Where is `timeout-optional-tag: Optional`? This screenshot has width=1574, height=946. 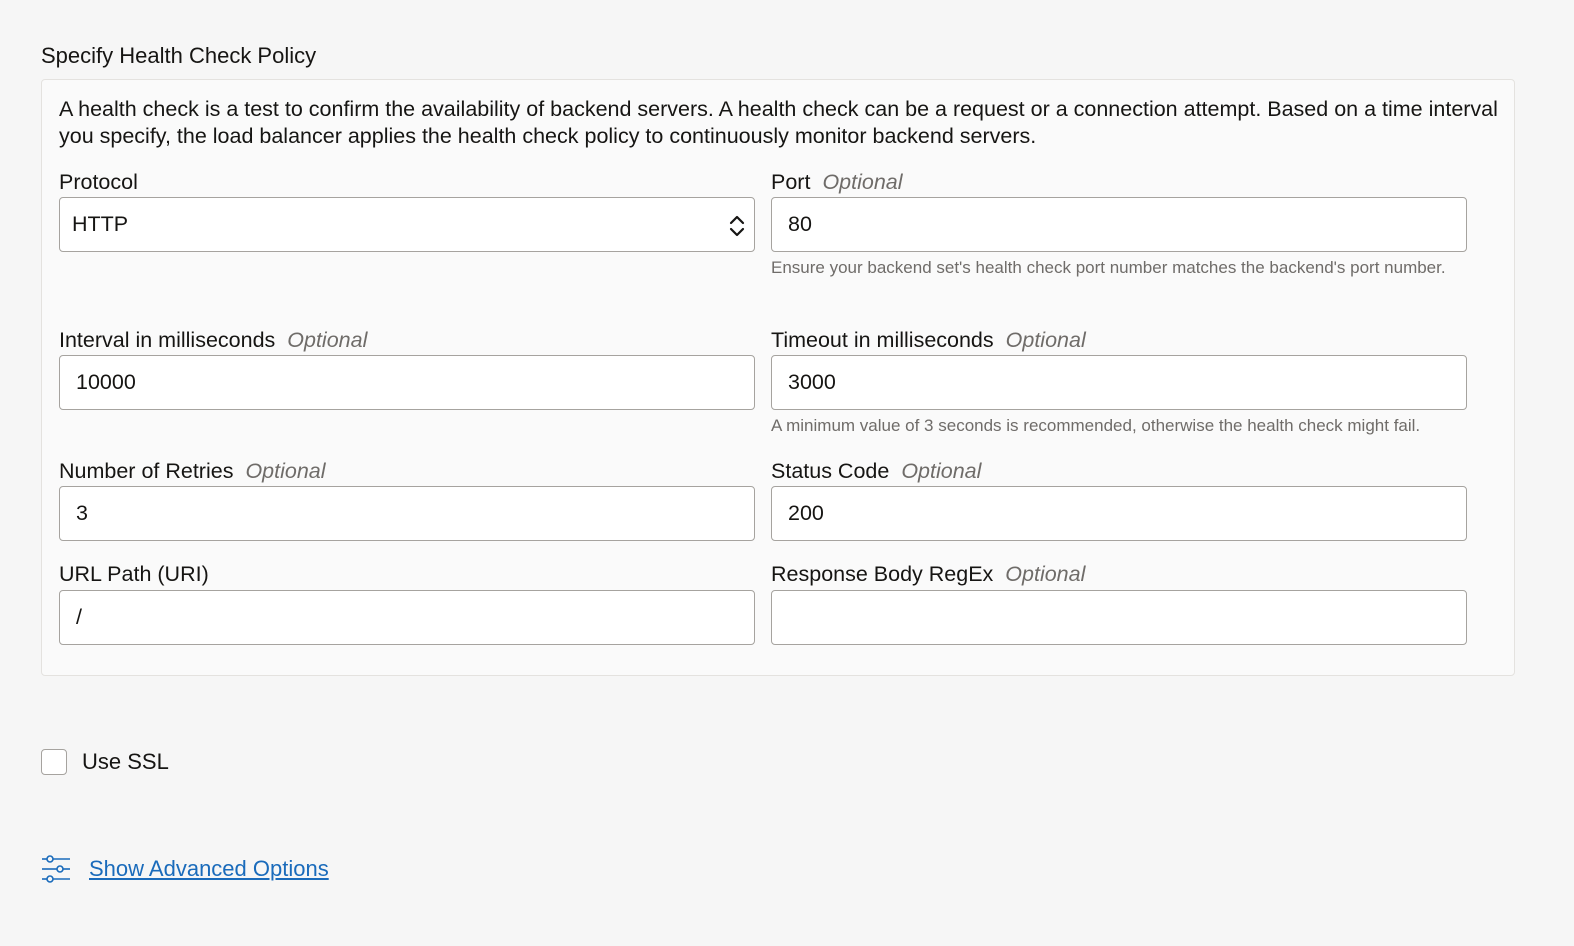
timeout-optional-tag: Optional is located at coordinates (1045, 340).